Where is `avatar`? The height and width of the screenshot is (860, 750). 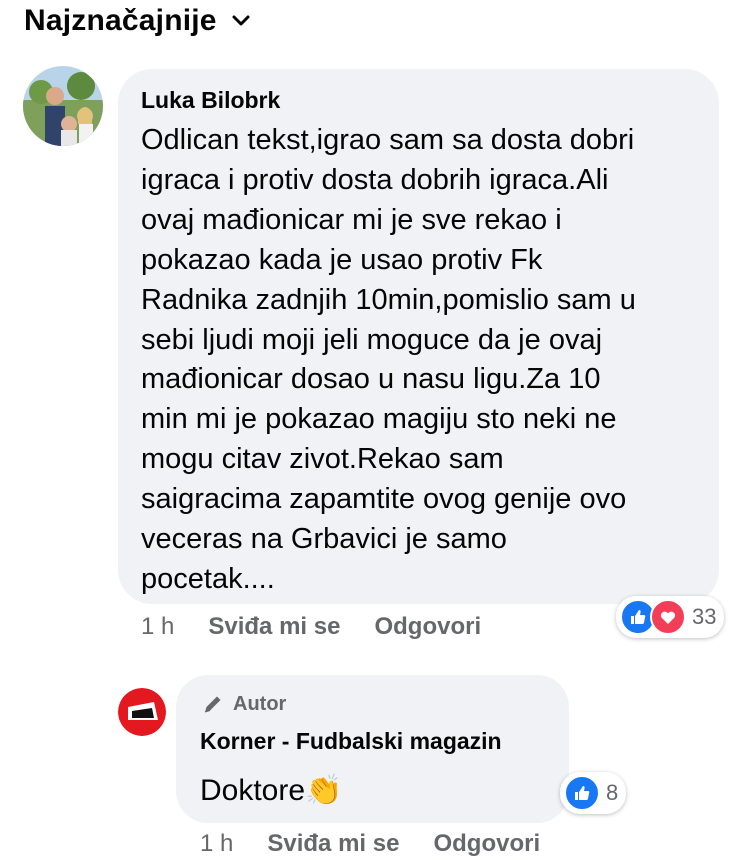
avatar is located at coordinates (63, 106).